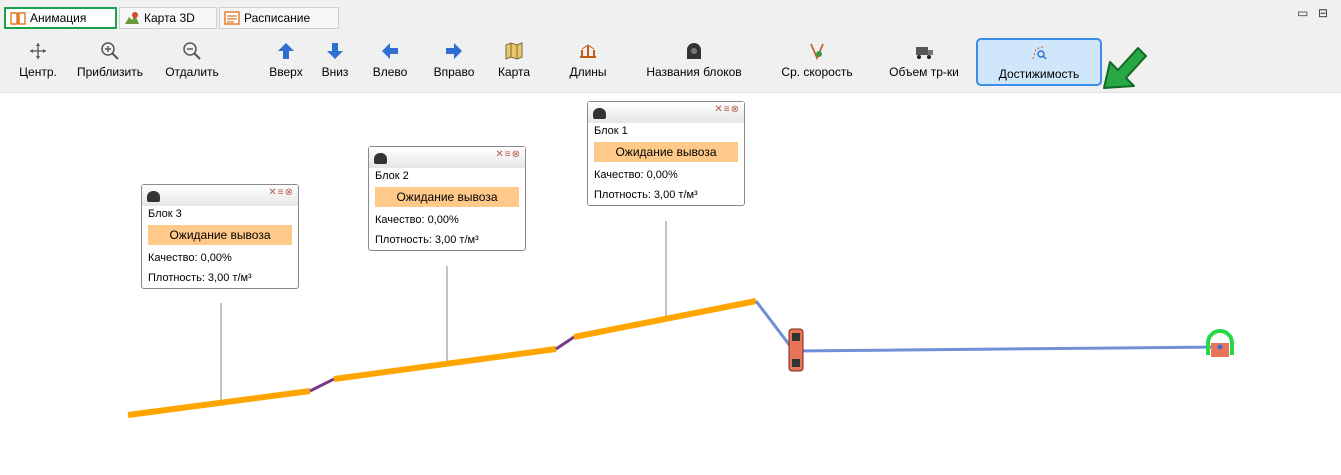 This screenshot has width=1341, height=475. Describe the element at coordinates (286, 64) in the screenshot. I see `up-button: Вверх` at that location.